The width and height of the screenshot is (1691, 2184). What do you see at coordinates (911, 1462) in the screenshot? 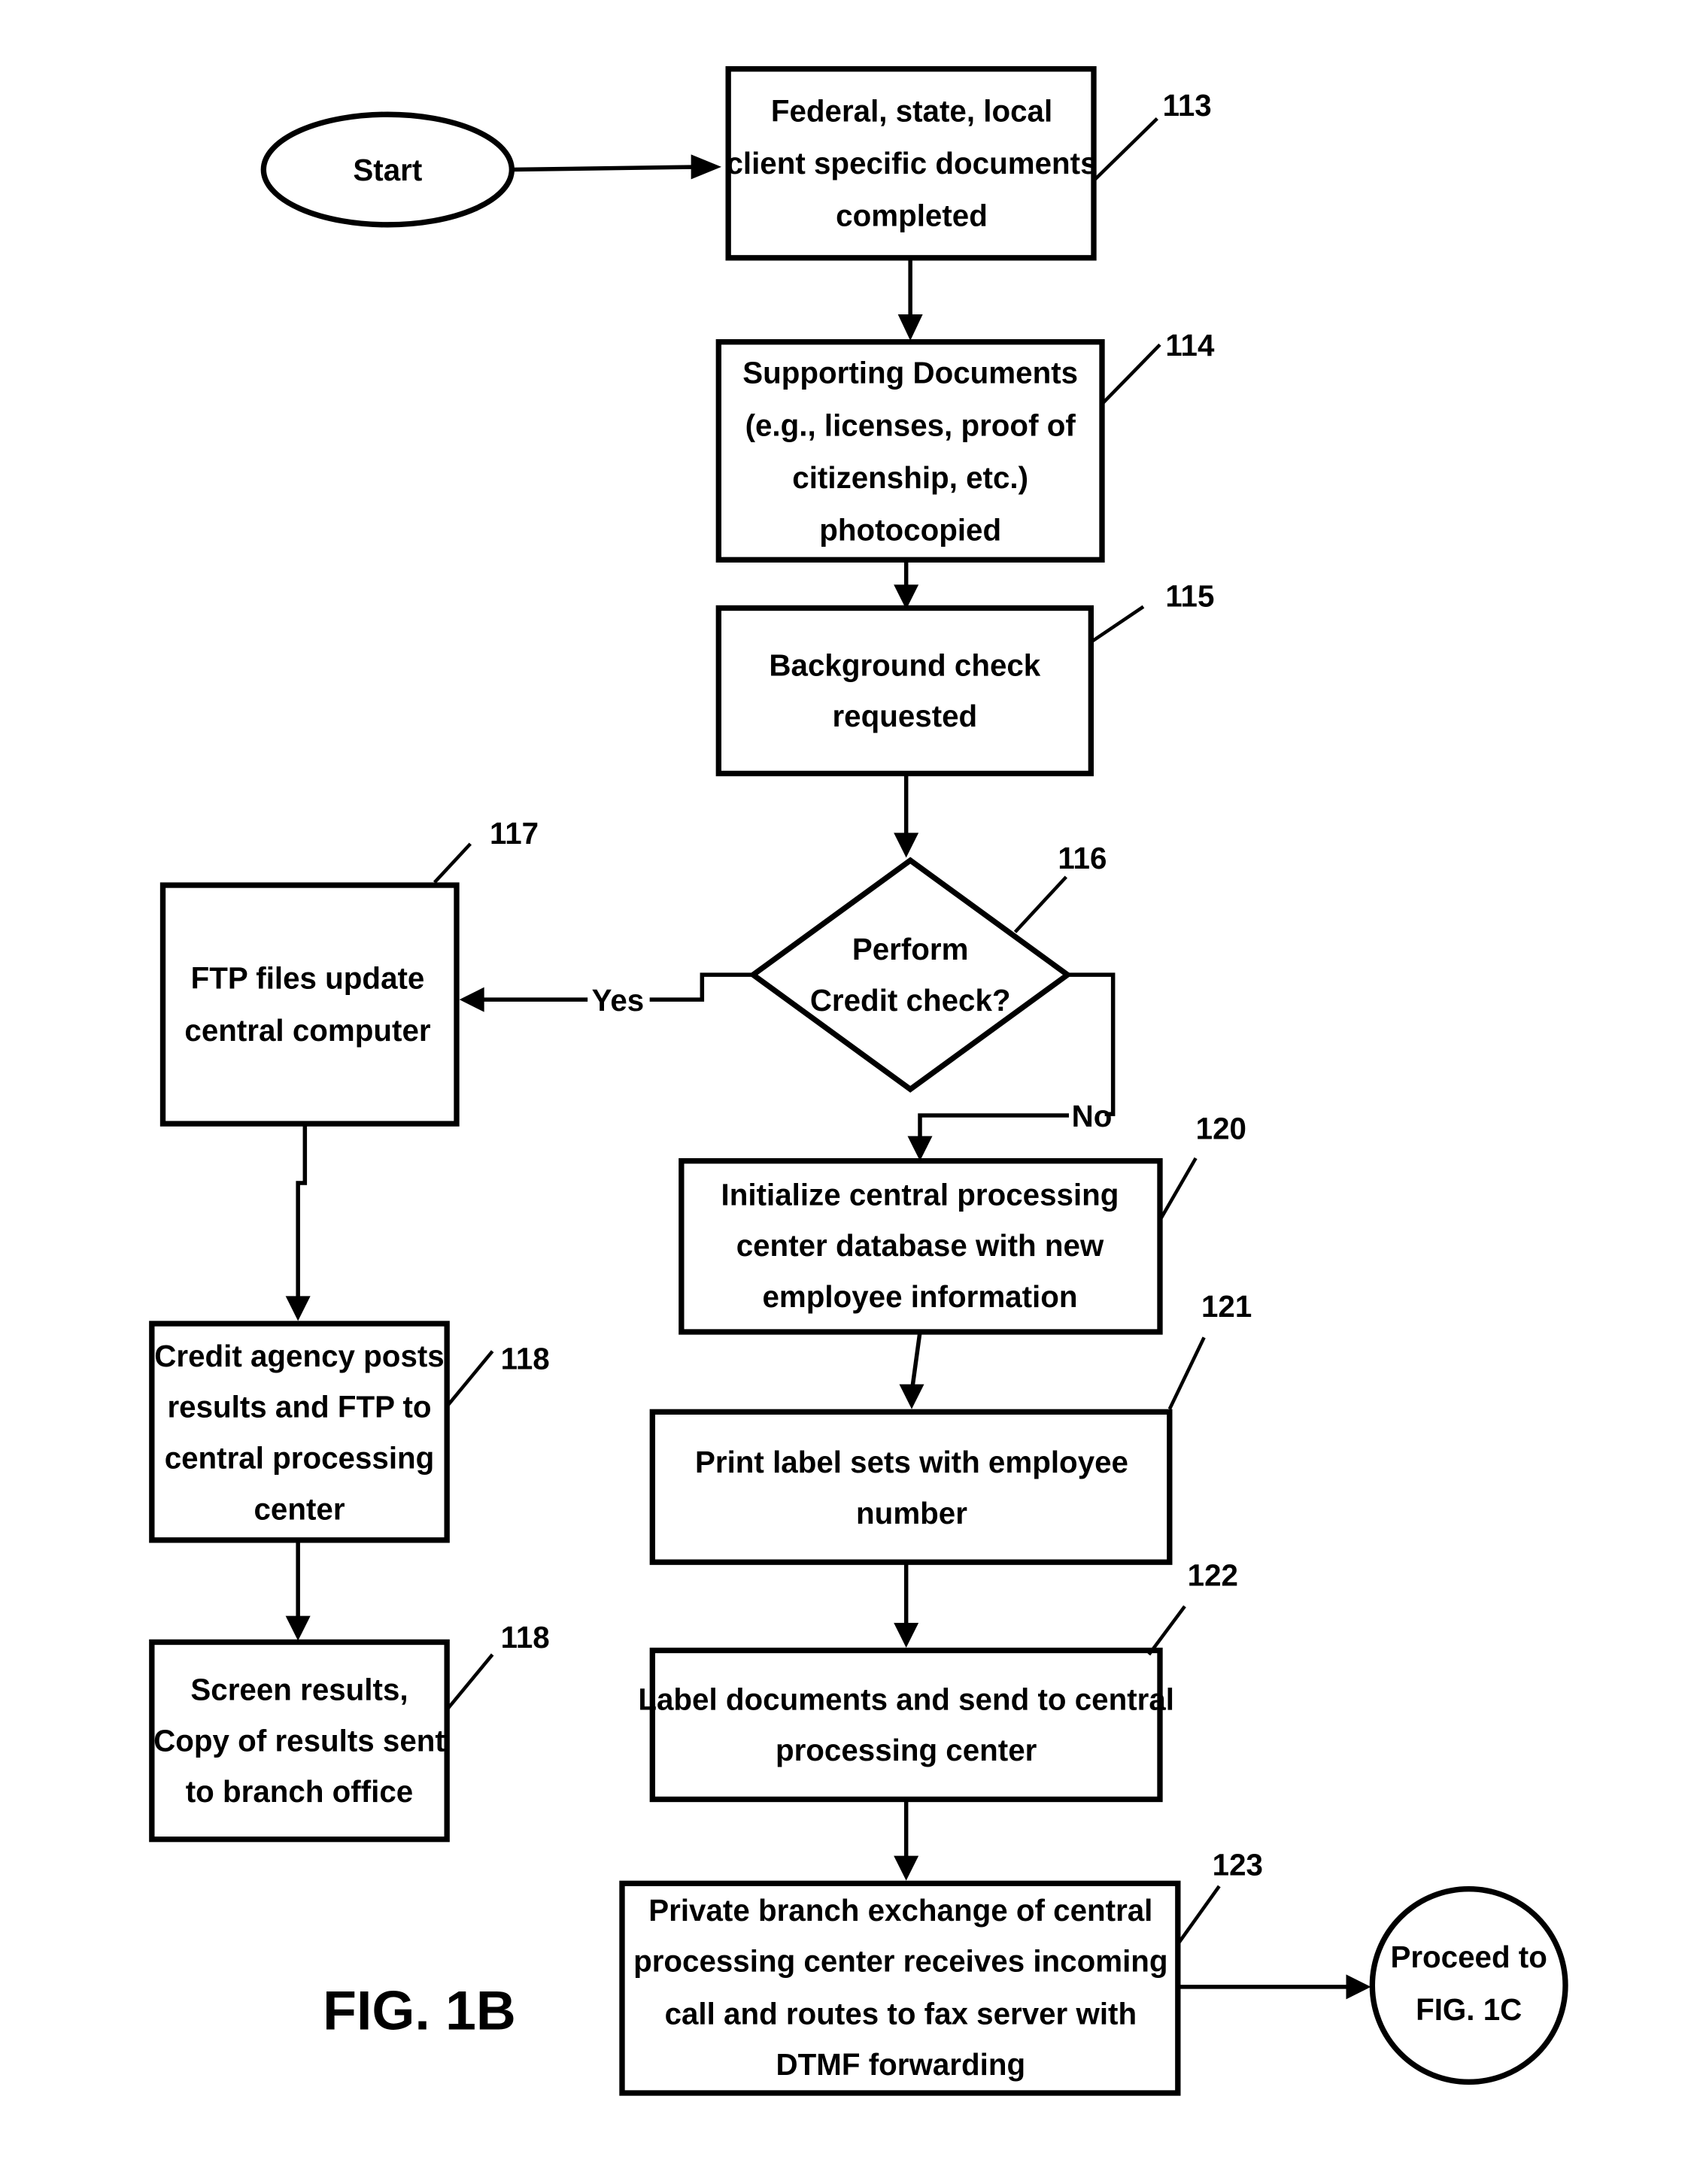
I see `node-121-line: Print label sets with employee` at bounding box center [911, 1462].